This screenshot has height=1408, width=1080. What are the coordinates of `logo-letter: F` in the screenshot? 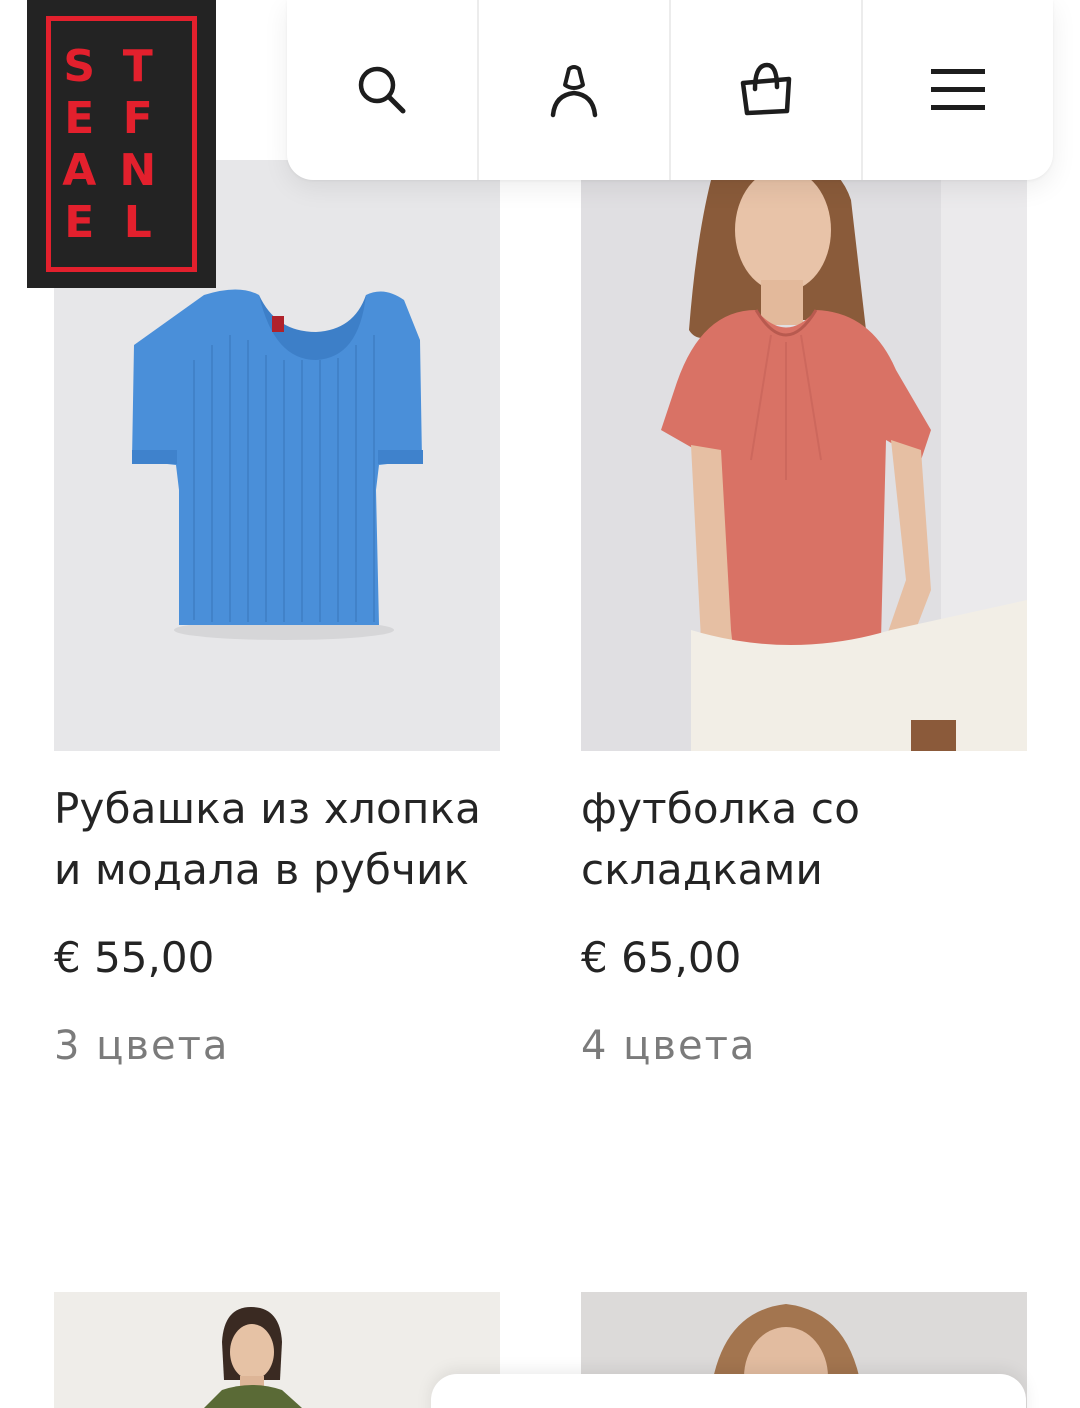 It's located at (137, 118).